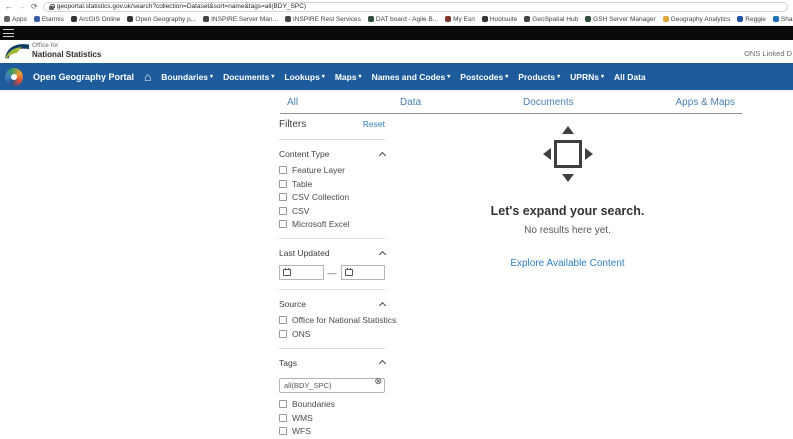 The height and width of the screenshot is (439, 793). I want to click on content-type-section-header: Content Type, so click(333, 154).